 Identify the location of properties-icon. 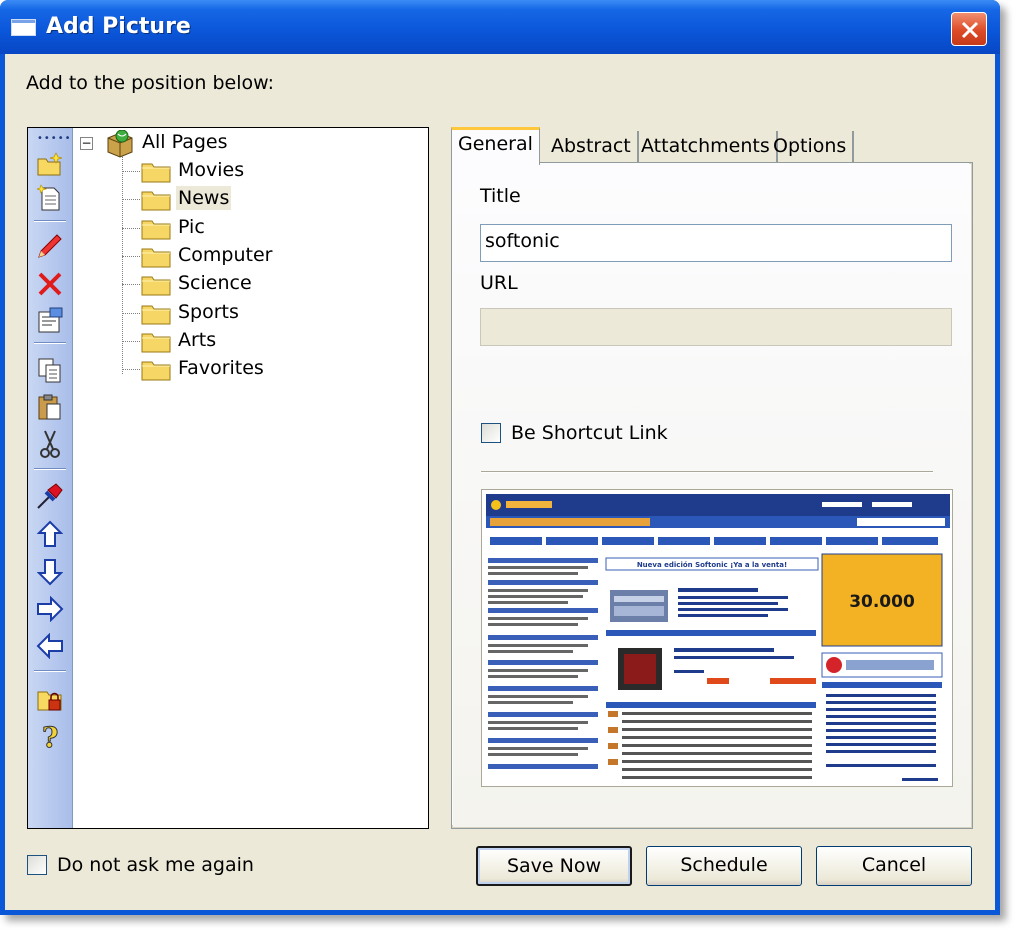
(50, 320).